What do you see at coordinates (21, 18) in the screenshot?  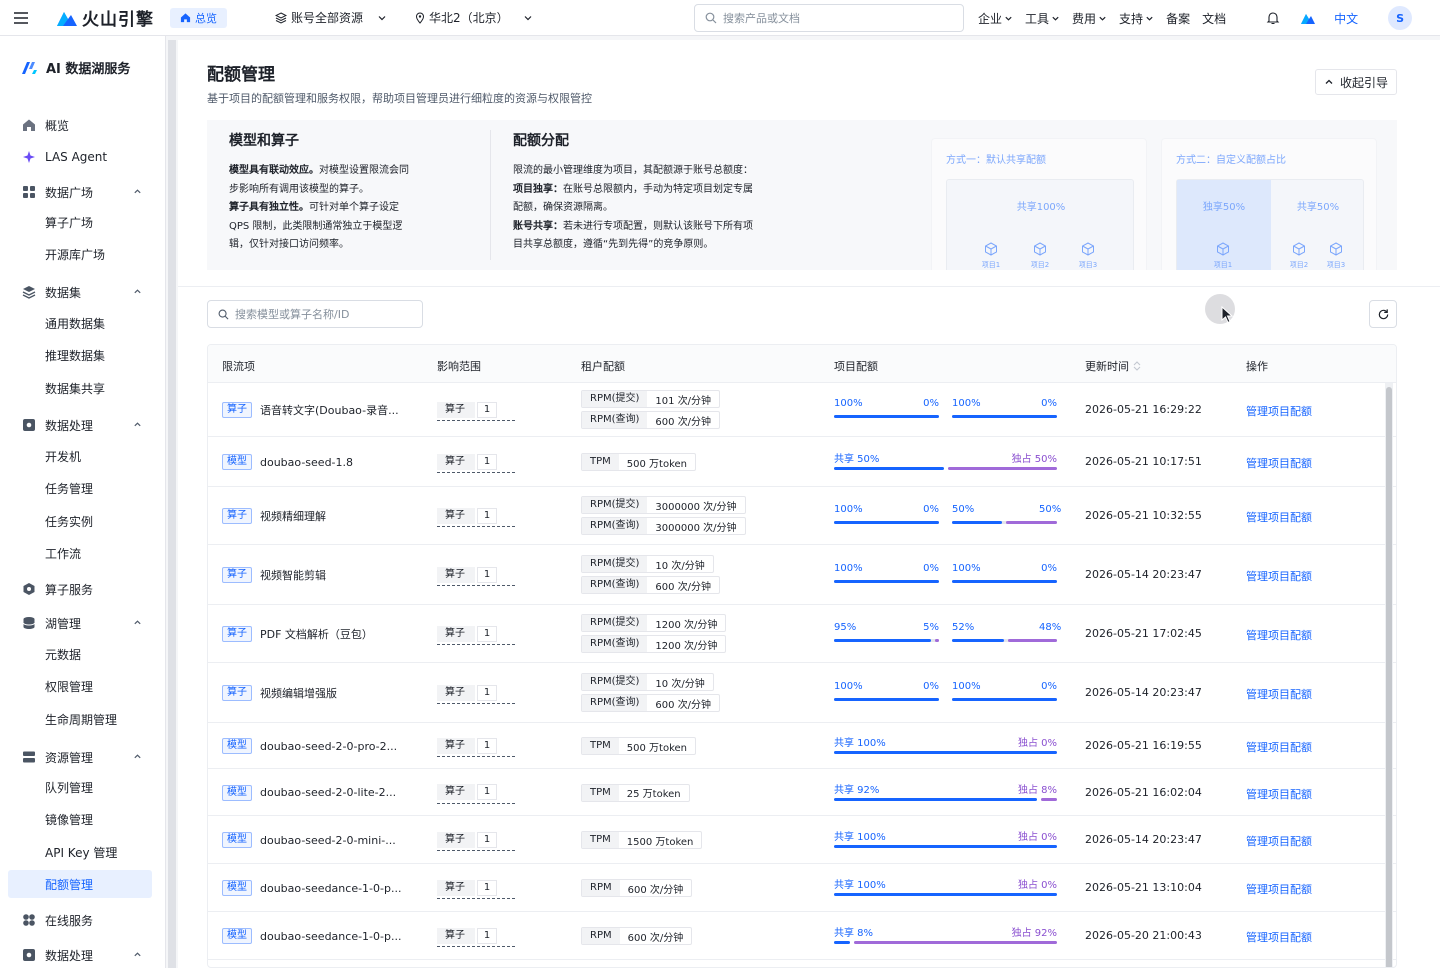 I see `menu-icon` at bounding box center [21, 18].